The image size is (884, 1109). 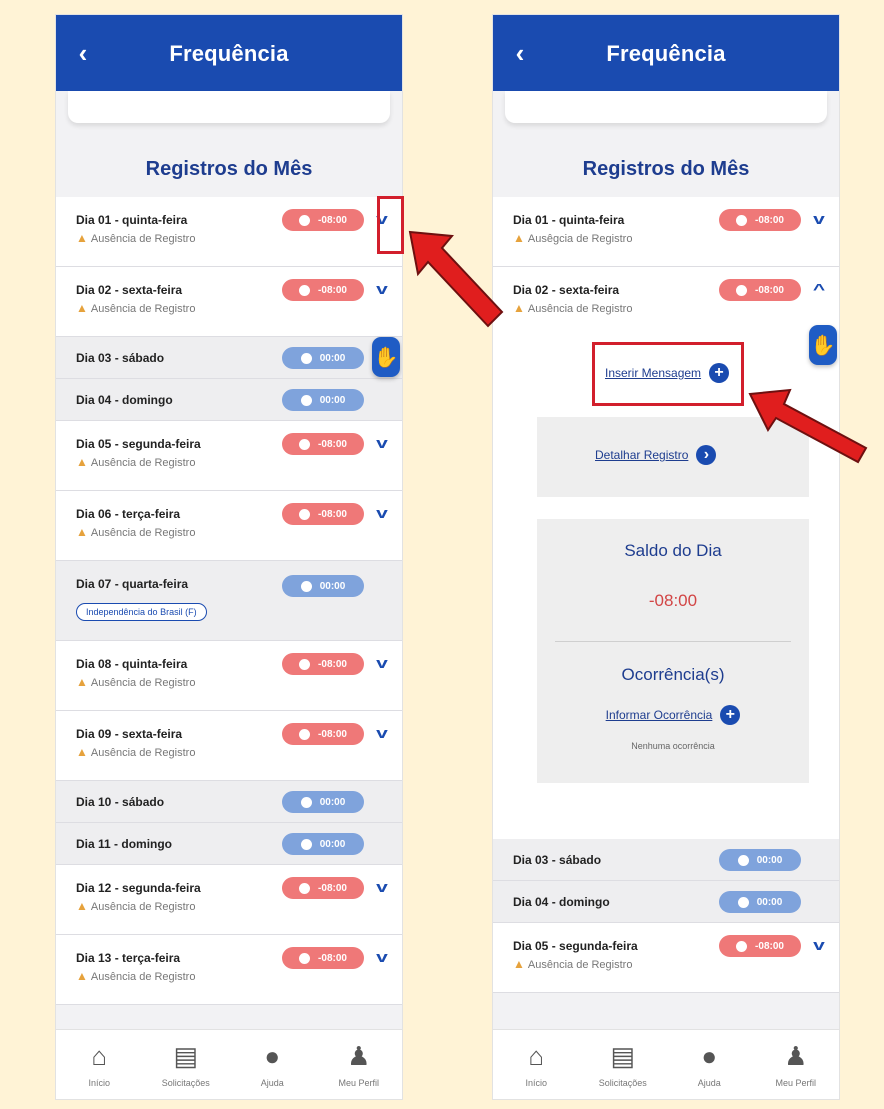 I want to click on day-row: Dia 10 - sábado 00:00, so click(x=229, y=802).